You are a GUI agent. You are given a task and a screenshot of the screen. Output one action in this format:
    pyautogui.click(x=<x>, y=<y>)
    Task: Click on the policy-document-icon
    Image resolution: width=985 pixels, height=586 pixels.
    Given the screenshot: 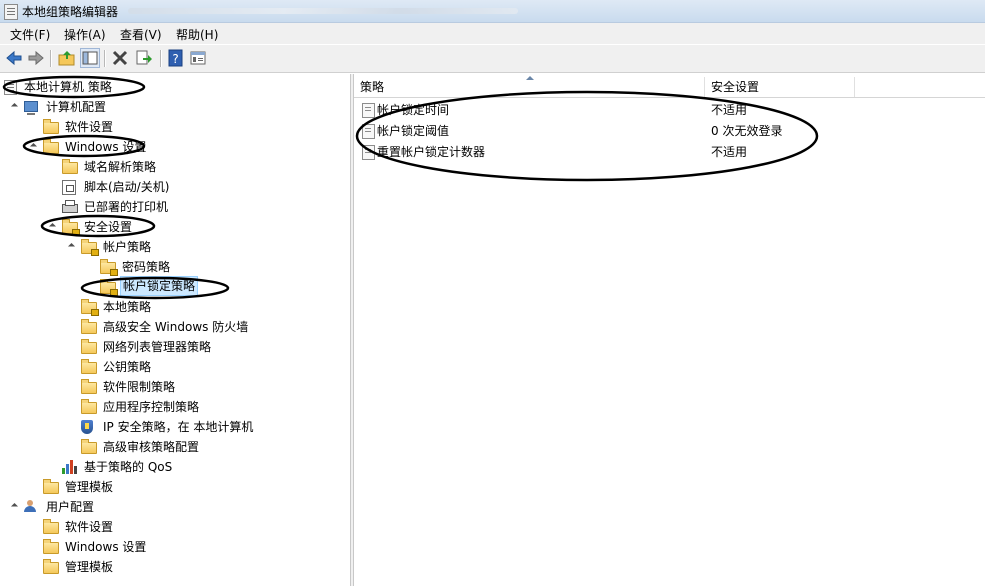 What is the action you would take?
    pyautogui.click(x=10, y=87)
    